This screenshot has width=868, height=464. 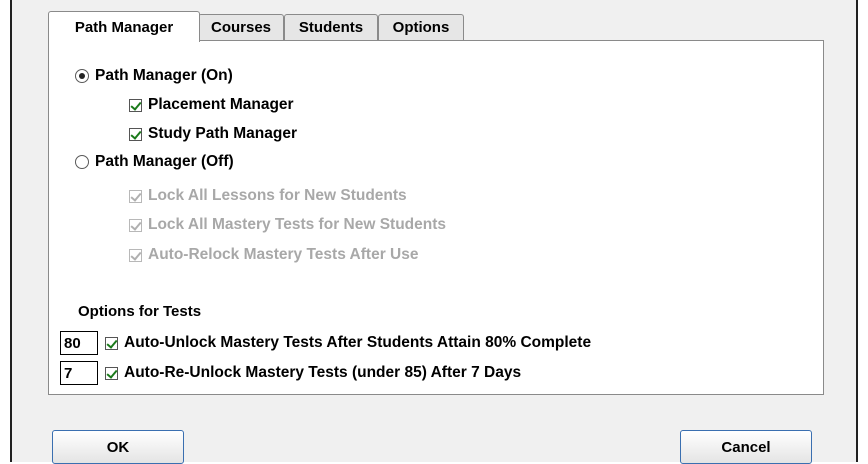 I want to click on ok-button: OK, so click(x=118, y=447).